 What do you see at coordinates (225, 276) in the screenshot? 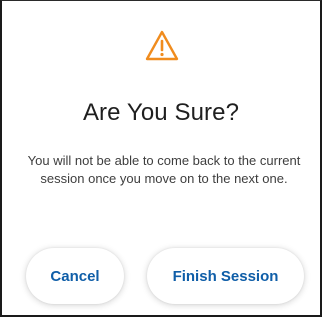
I see `finish-session-button: Finish Session` at bounding box center [225, 276].